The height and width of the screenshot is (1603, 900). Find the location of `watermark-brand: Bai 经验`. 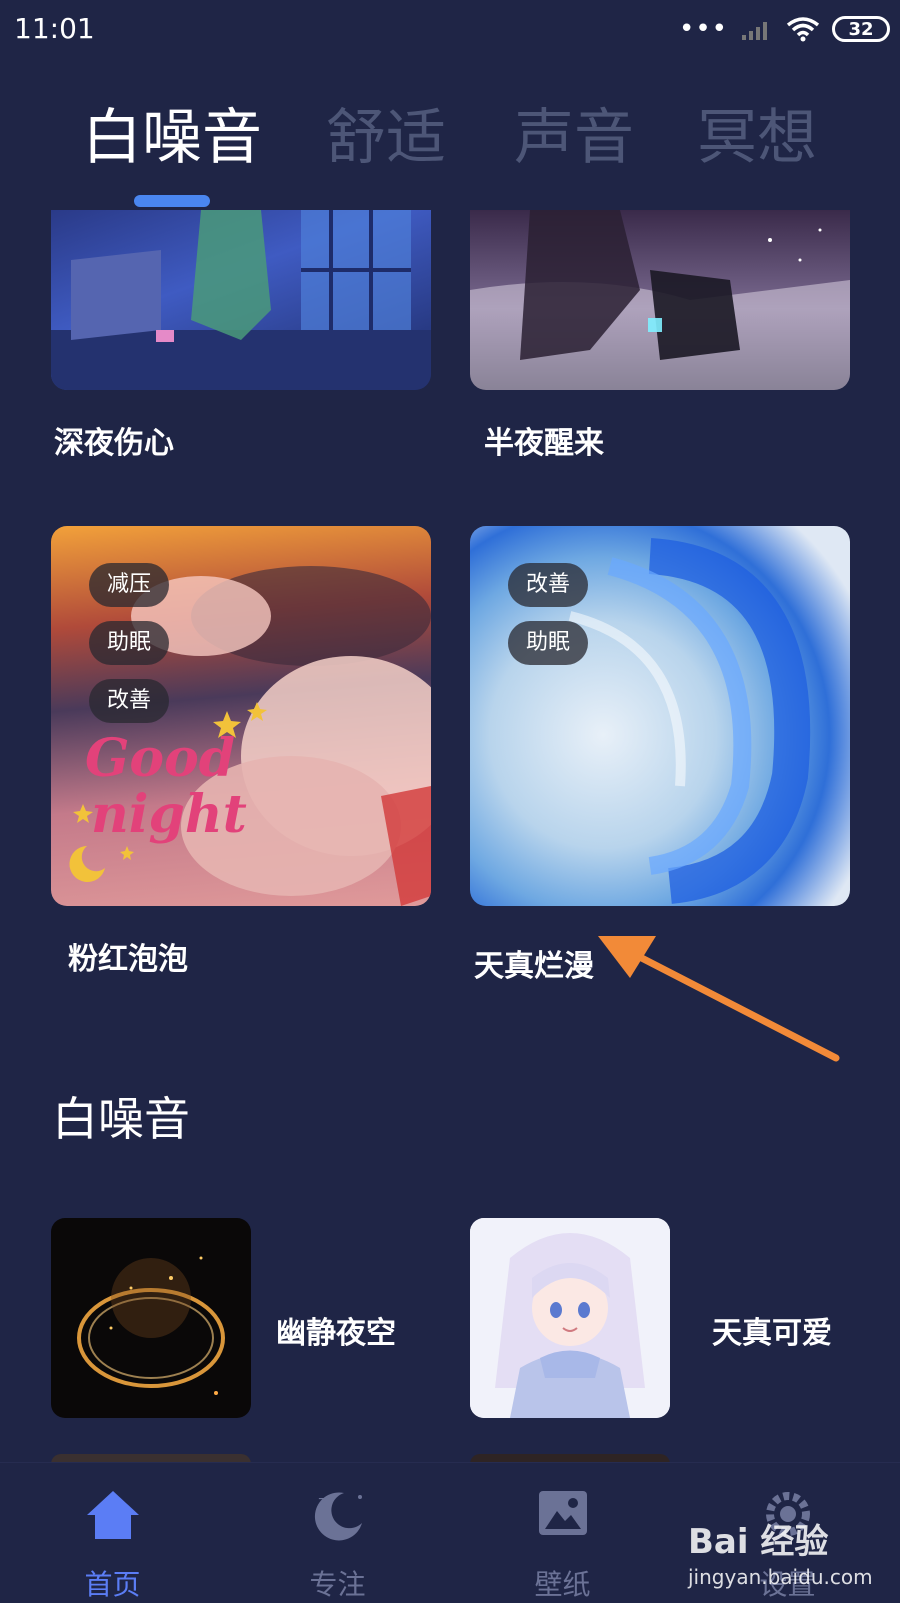

watermark-brand: Bai 经验 is located at coordinates (758, 1542).